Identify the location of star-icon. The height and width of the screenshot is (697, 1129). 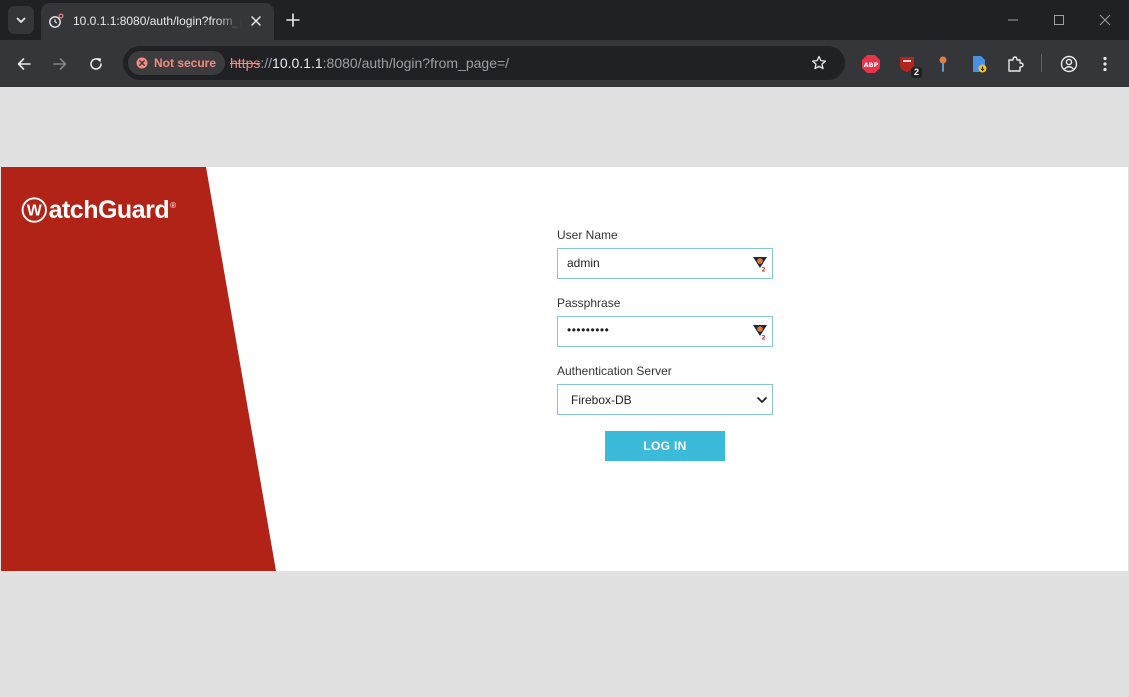
(819, 62).